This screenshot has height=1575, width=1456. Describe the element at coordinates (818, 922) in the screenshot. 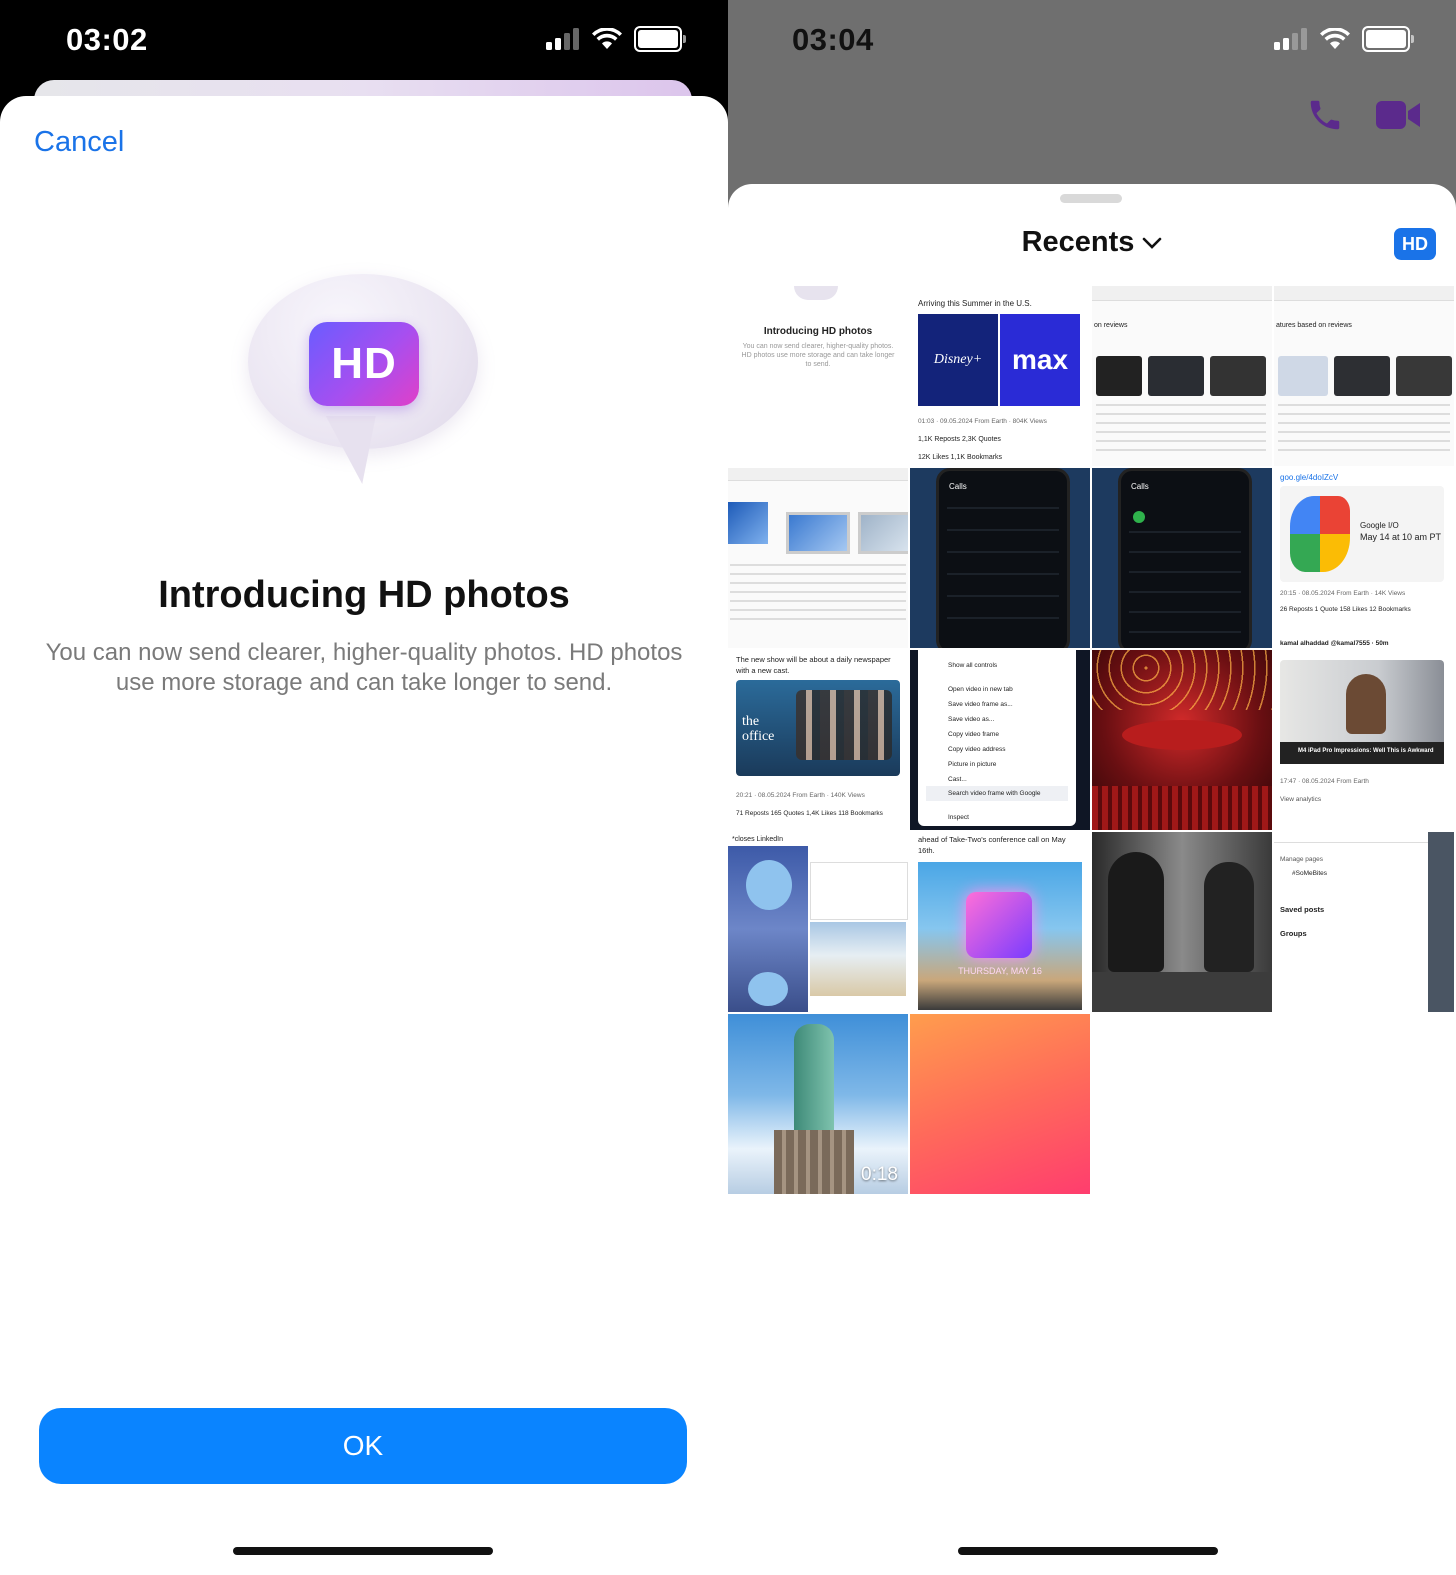

I see `photo-thumbnail: *closes LinkedIn` at that location.